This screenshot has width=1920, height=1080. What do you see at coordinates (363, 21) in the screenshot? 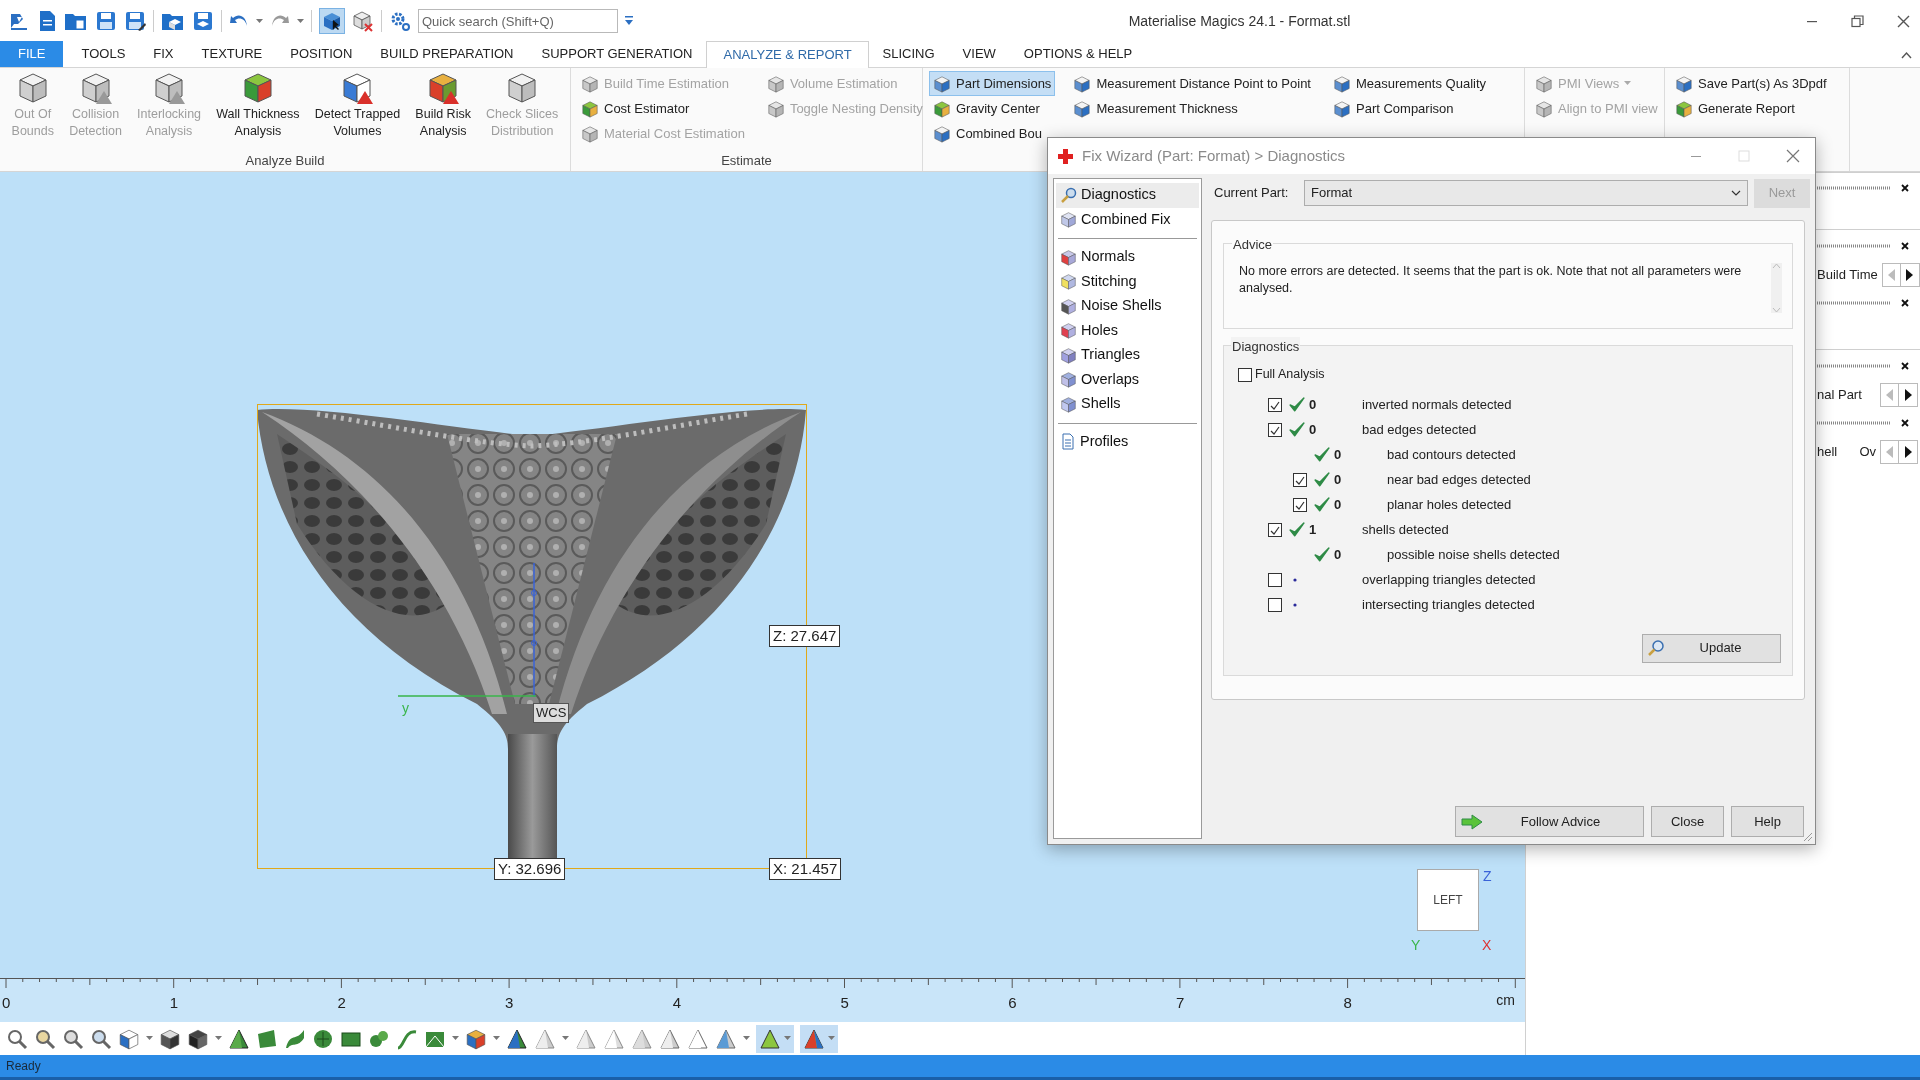
I see `cube-cross-icon` at bounding box center [363, 21].